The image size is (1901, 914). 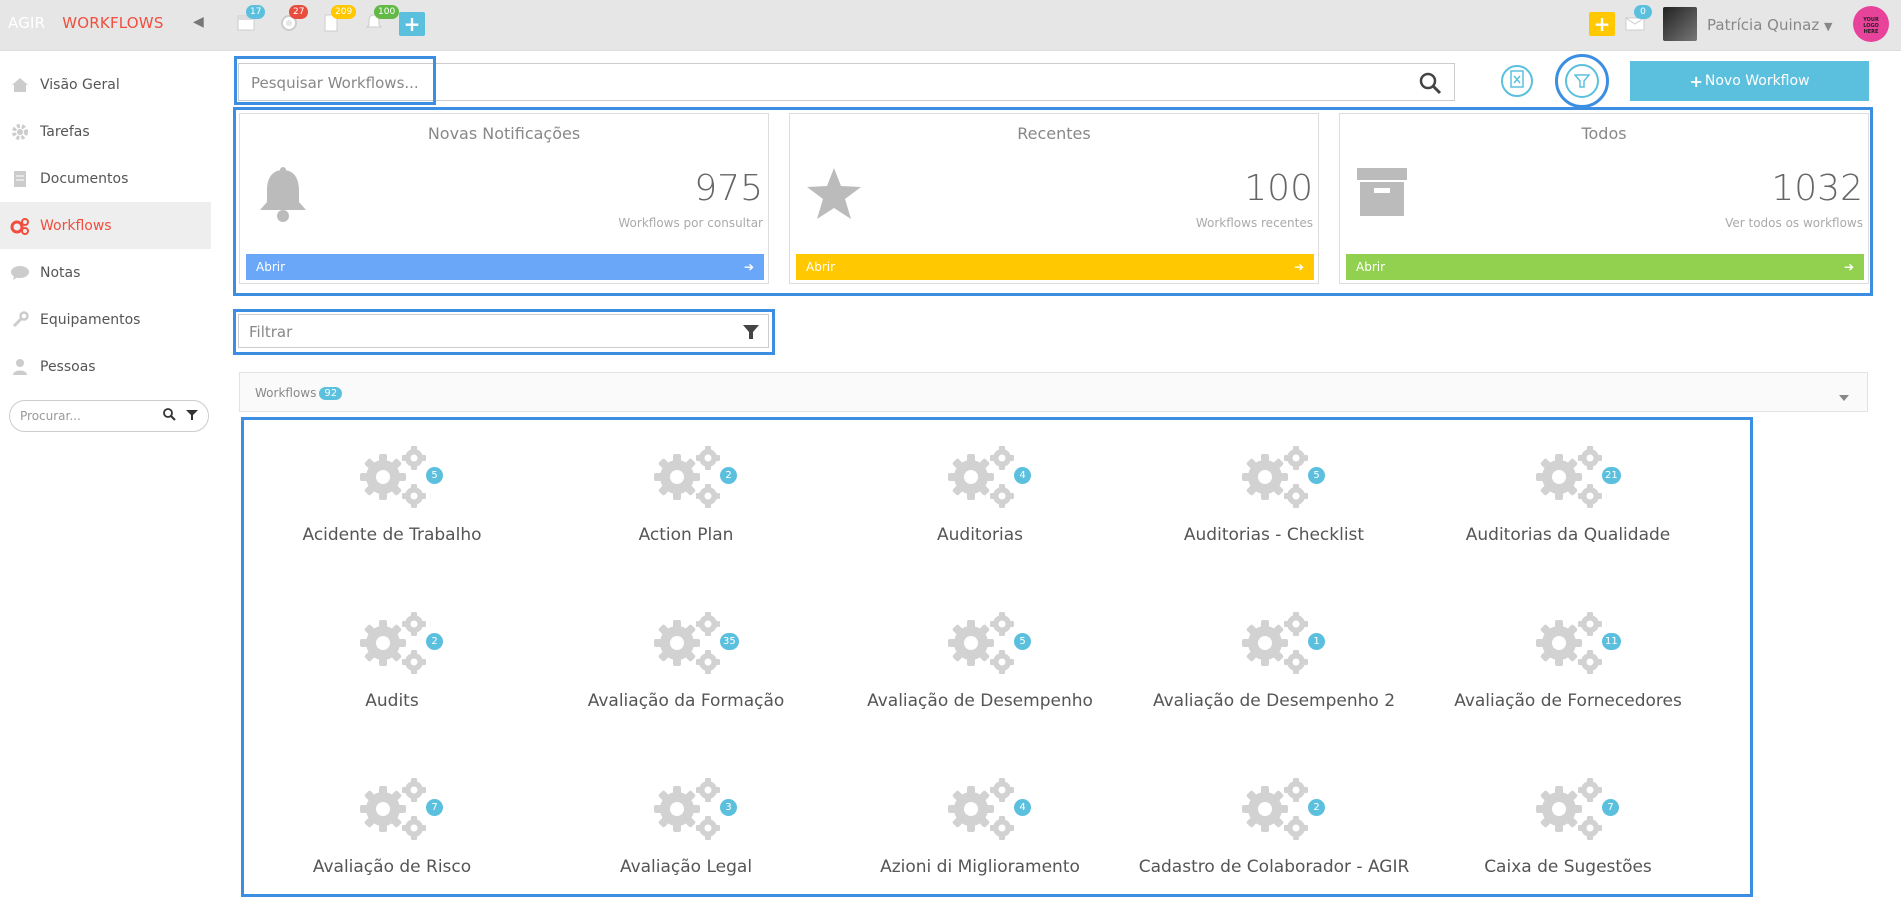 I want to click on user-menu: Patrícia Quinaz ▼, so click(x=1769, y=25).